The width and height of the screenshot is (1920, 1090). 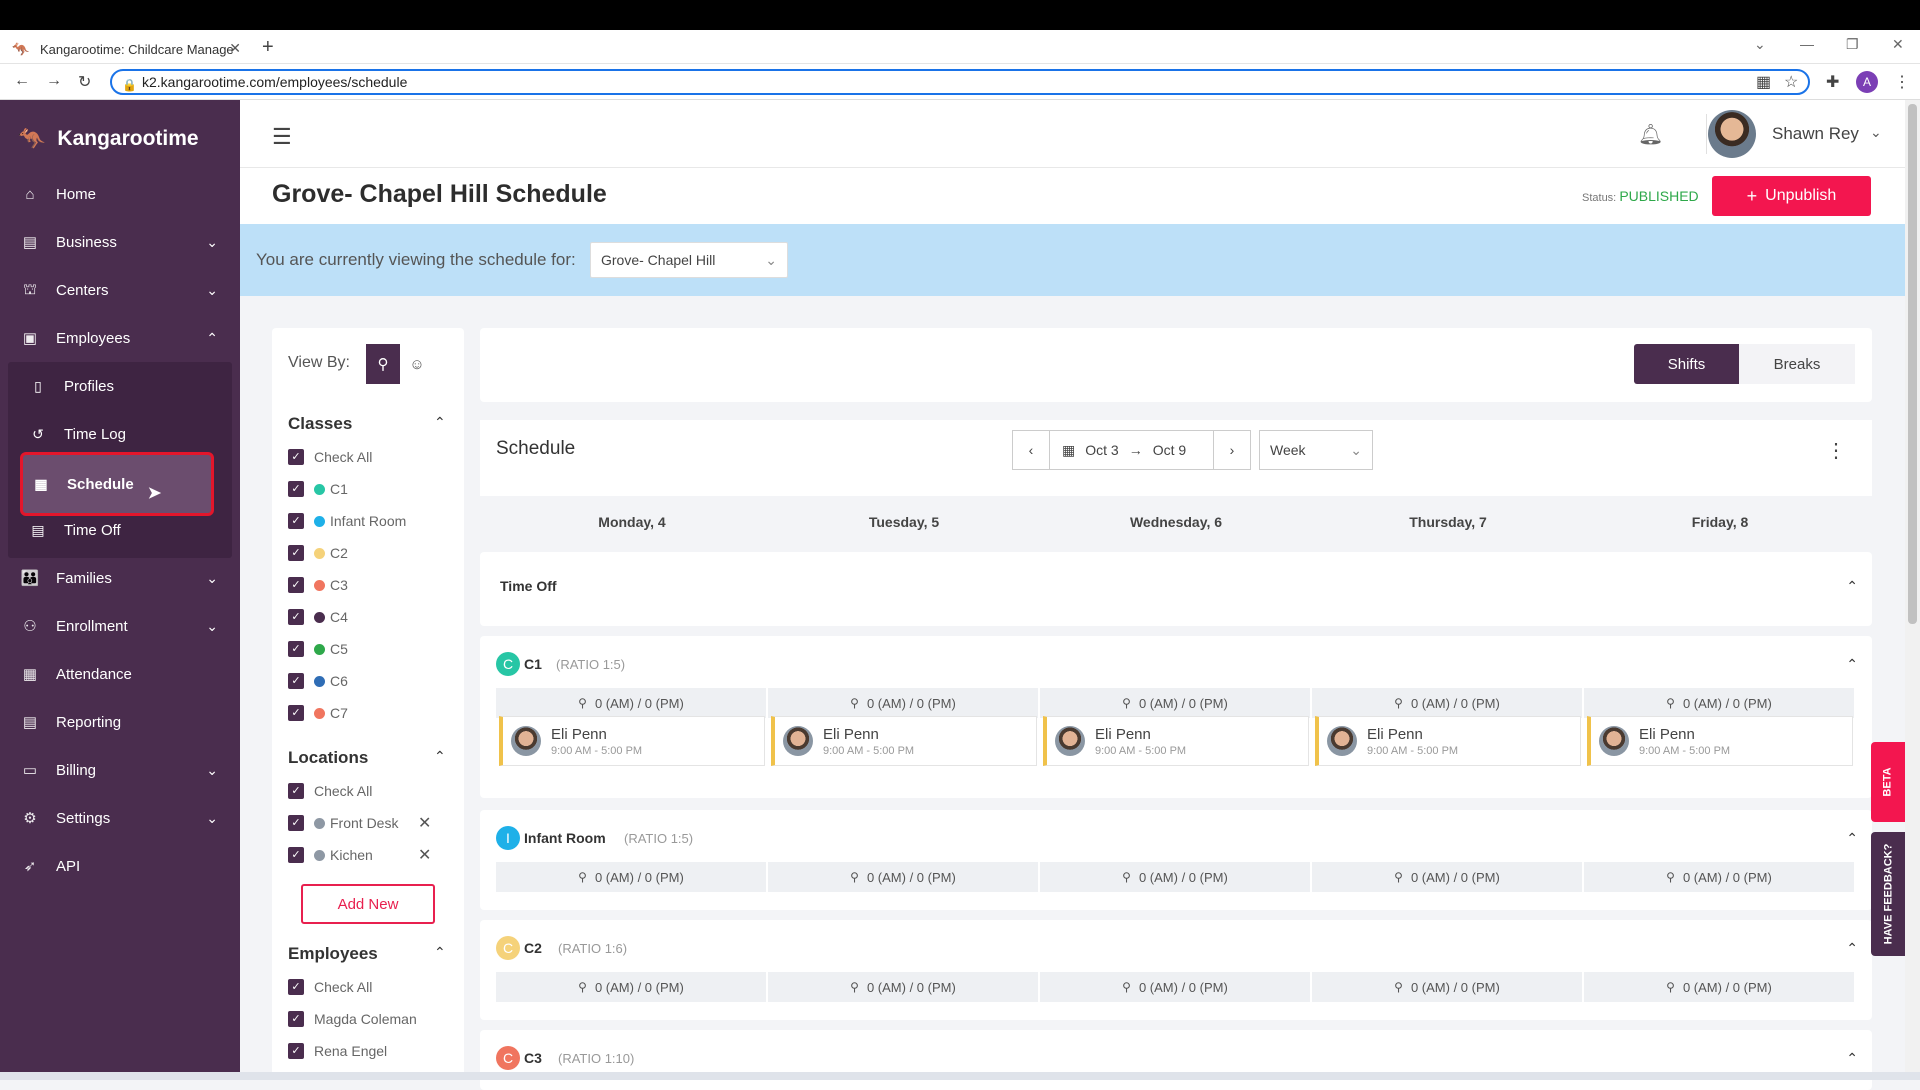 I want to click on sidebar-item-reporting: ▤ Reporting, so click(x=120, y=722).